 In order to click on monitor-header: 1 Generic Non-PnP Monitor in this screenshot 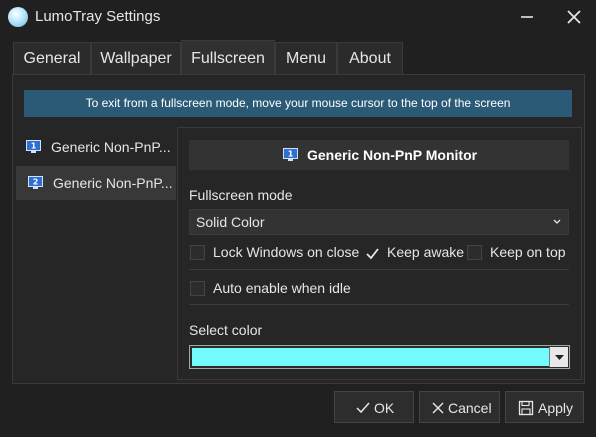, I will do `click(379, 155)`.